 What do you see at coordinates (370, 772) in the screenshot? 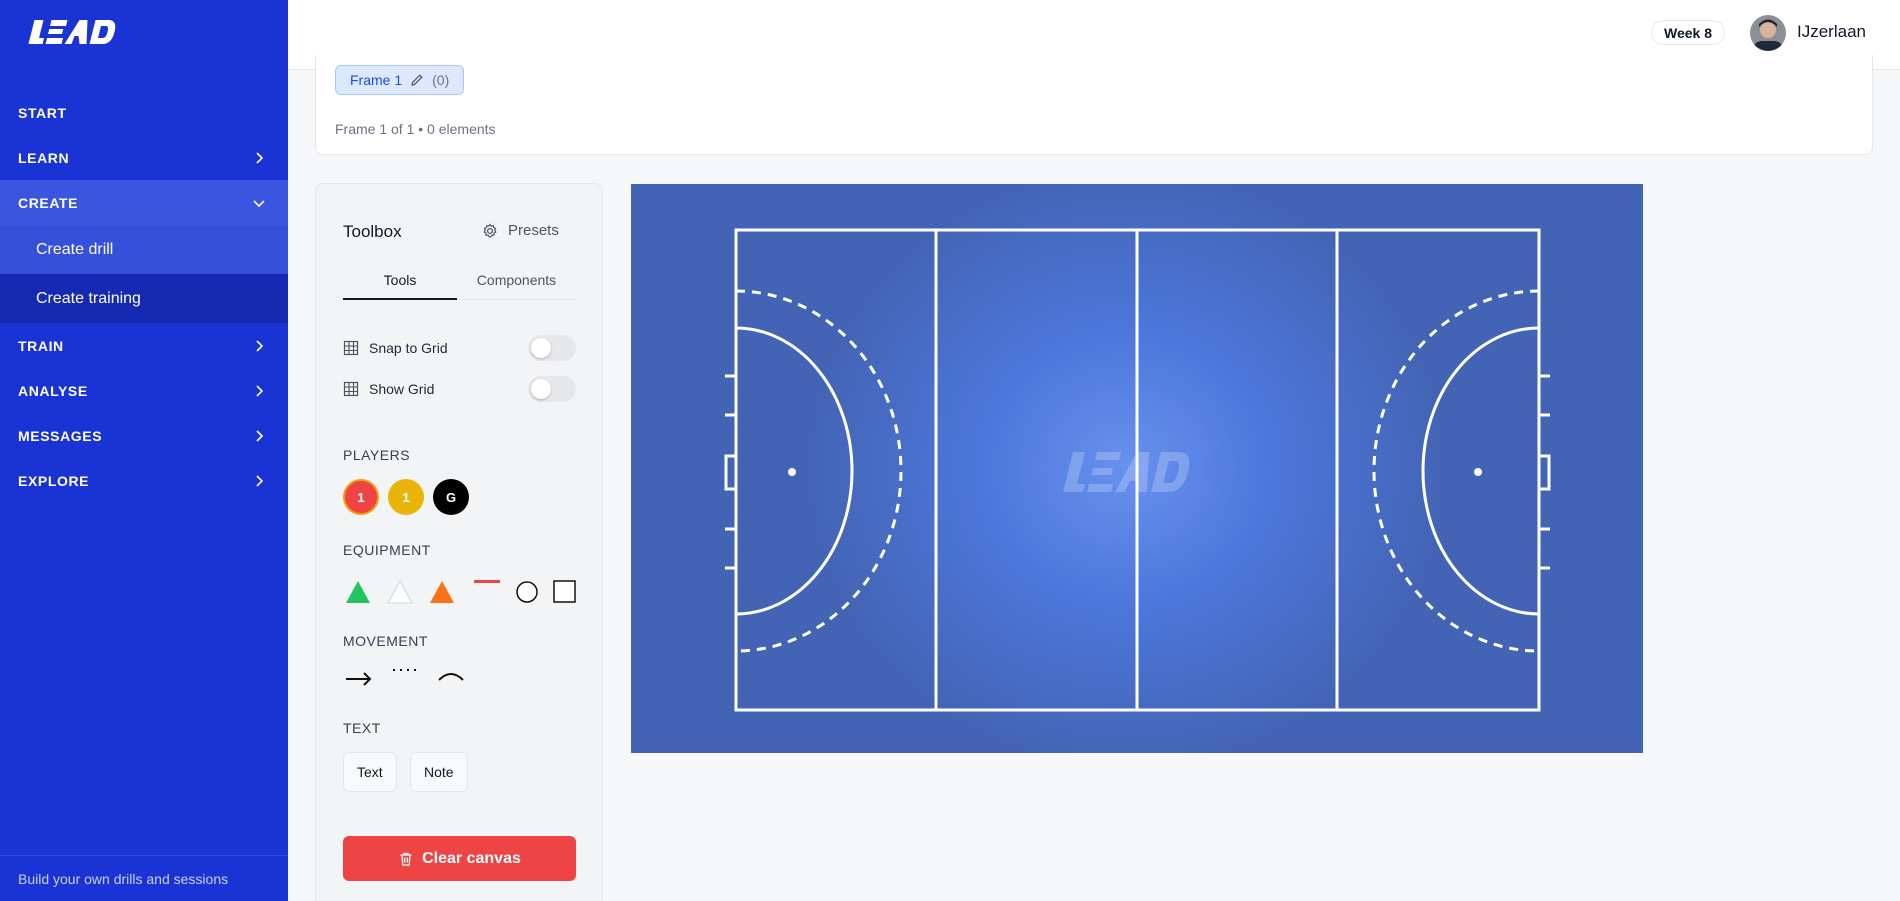
I see `add-text-button: Text` at bounding box center [370, 772].